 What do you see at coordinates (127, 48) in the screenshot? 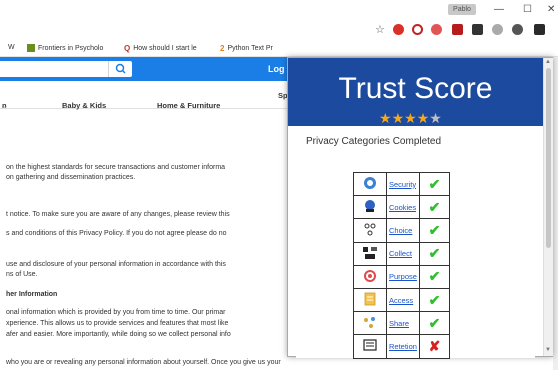
I see `quora-icon: Q` at bounding box center [127, 48].